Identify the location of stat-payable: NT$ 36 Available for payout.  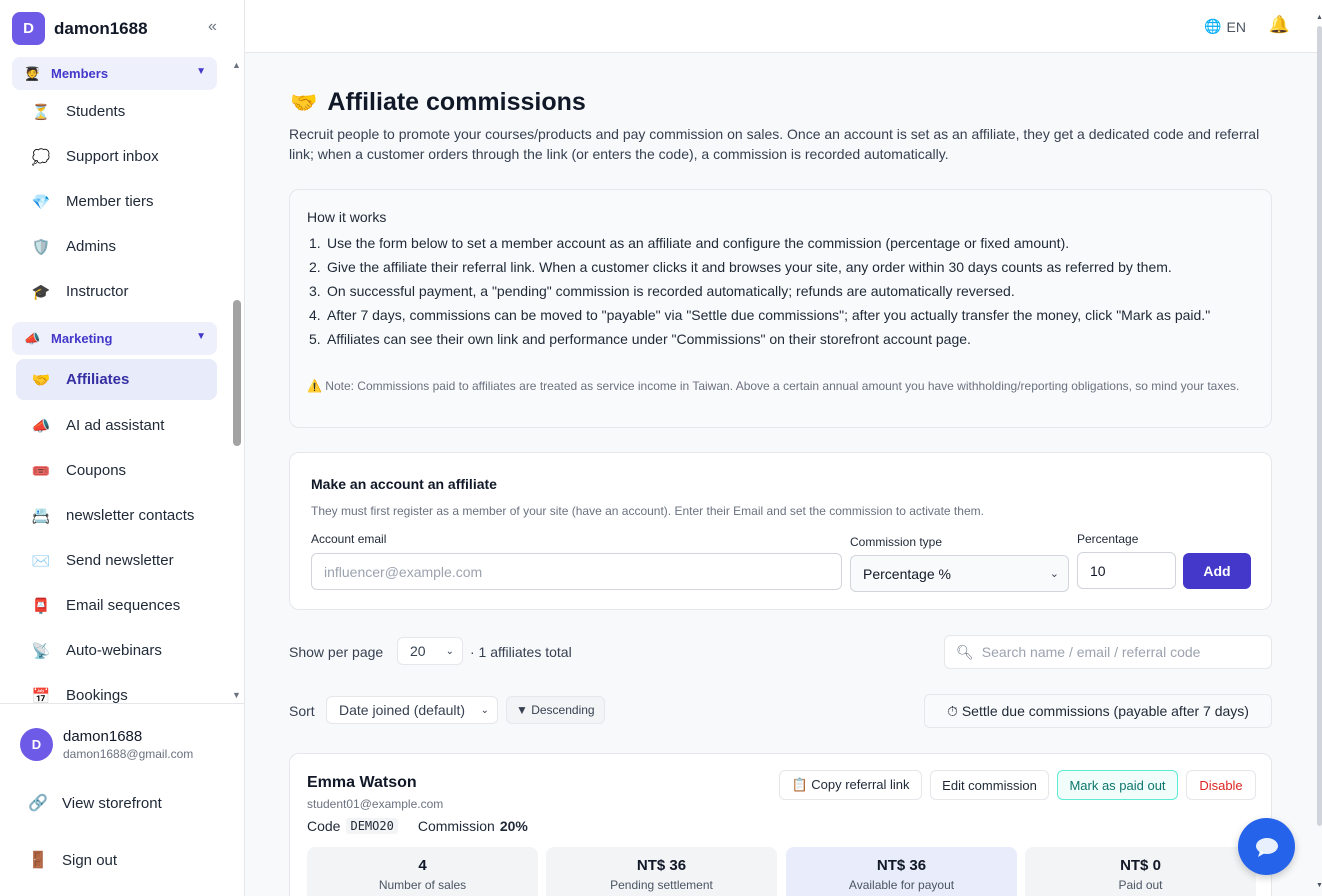
(901, 871).